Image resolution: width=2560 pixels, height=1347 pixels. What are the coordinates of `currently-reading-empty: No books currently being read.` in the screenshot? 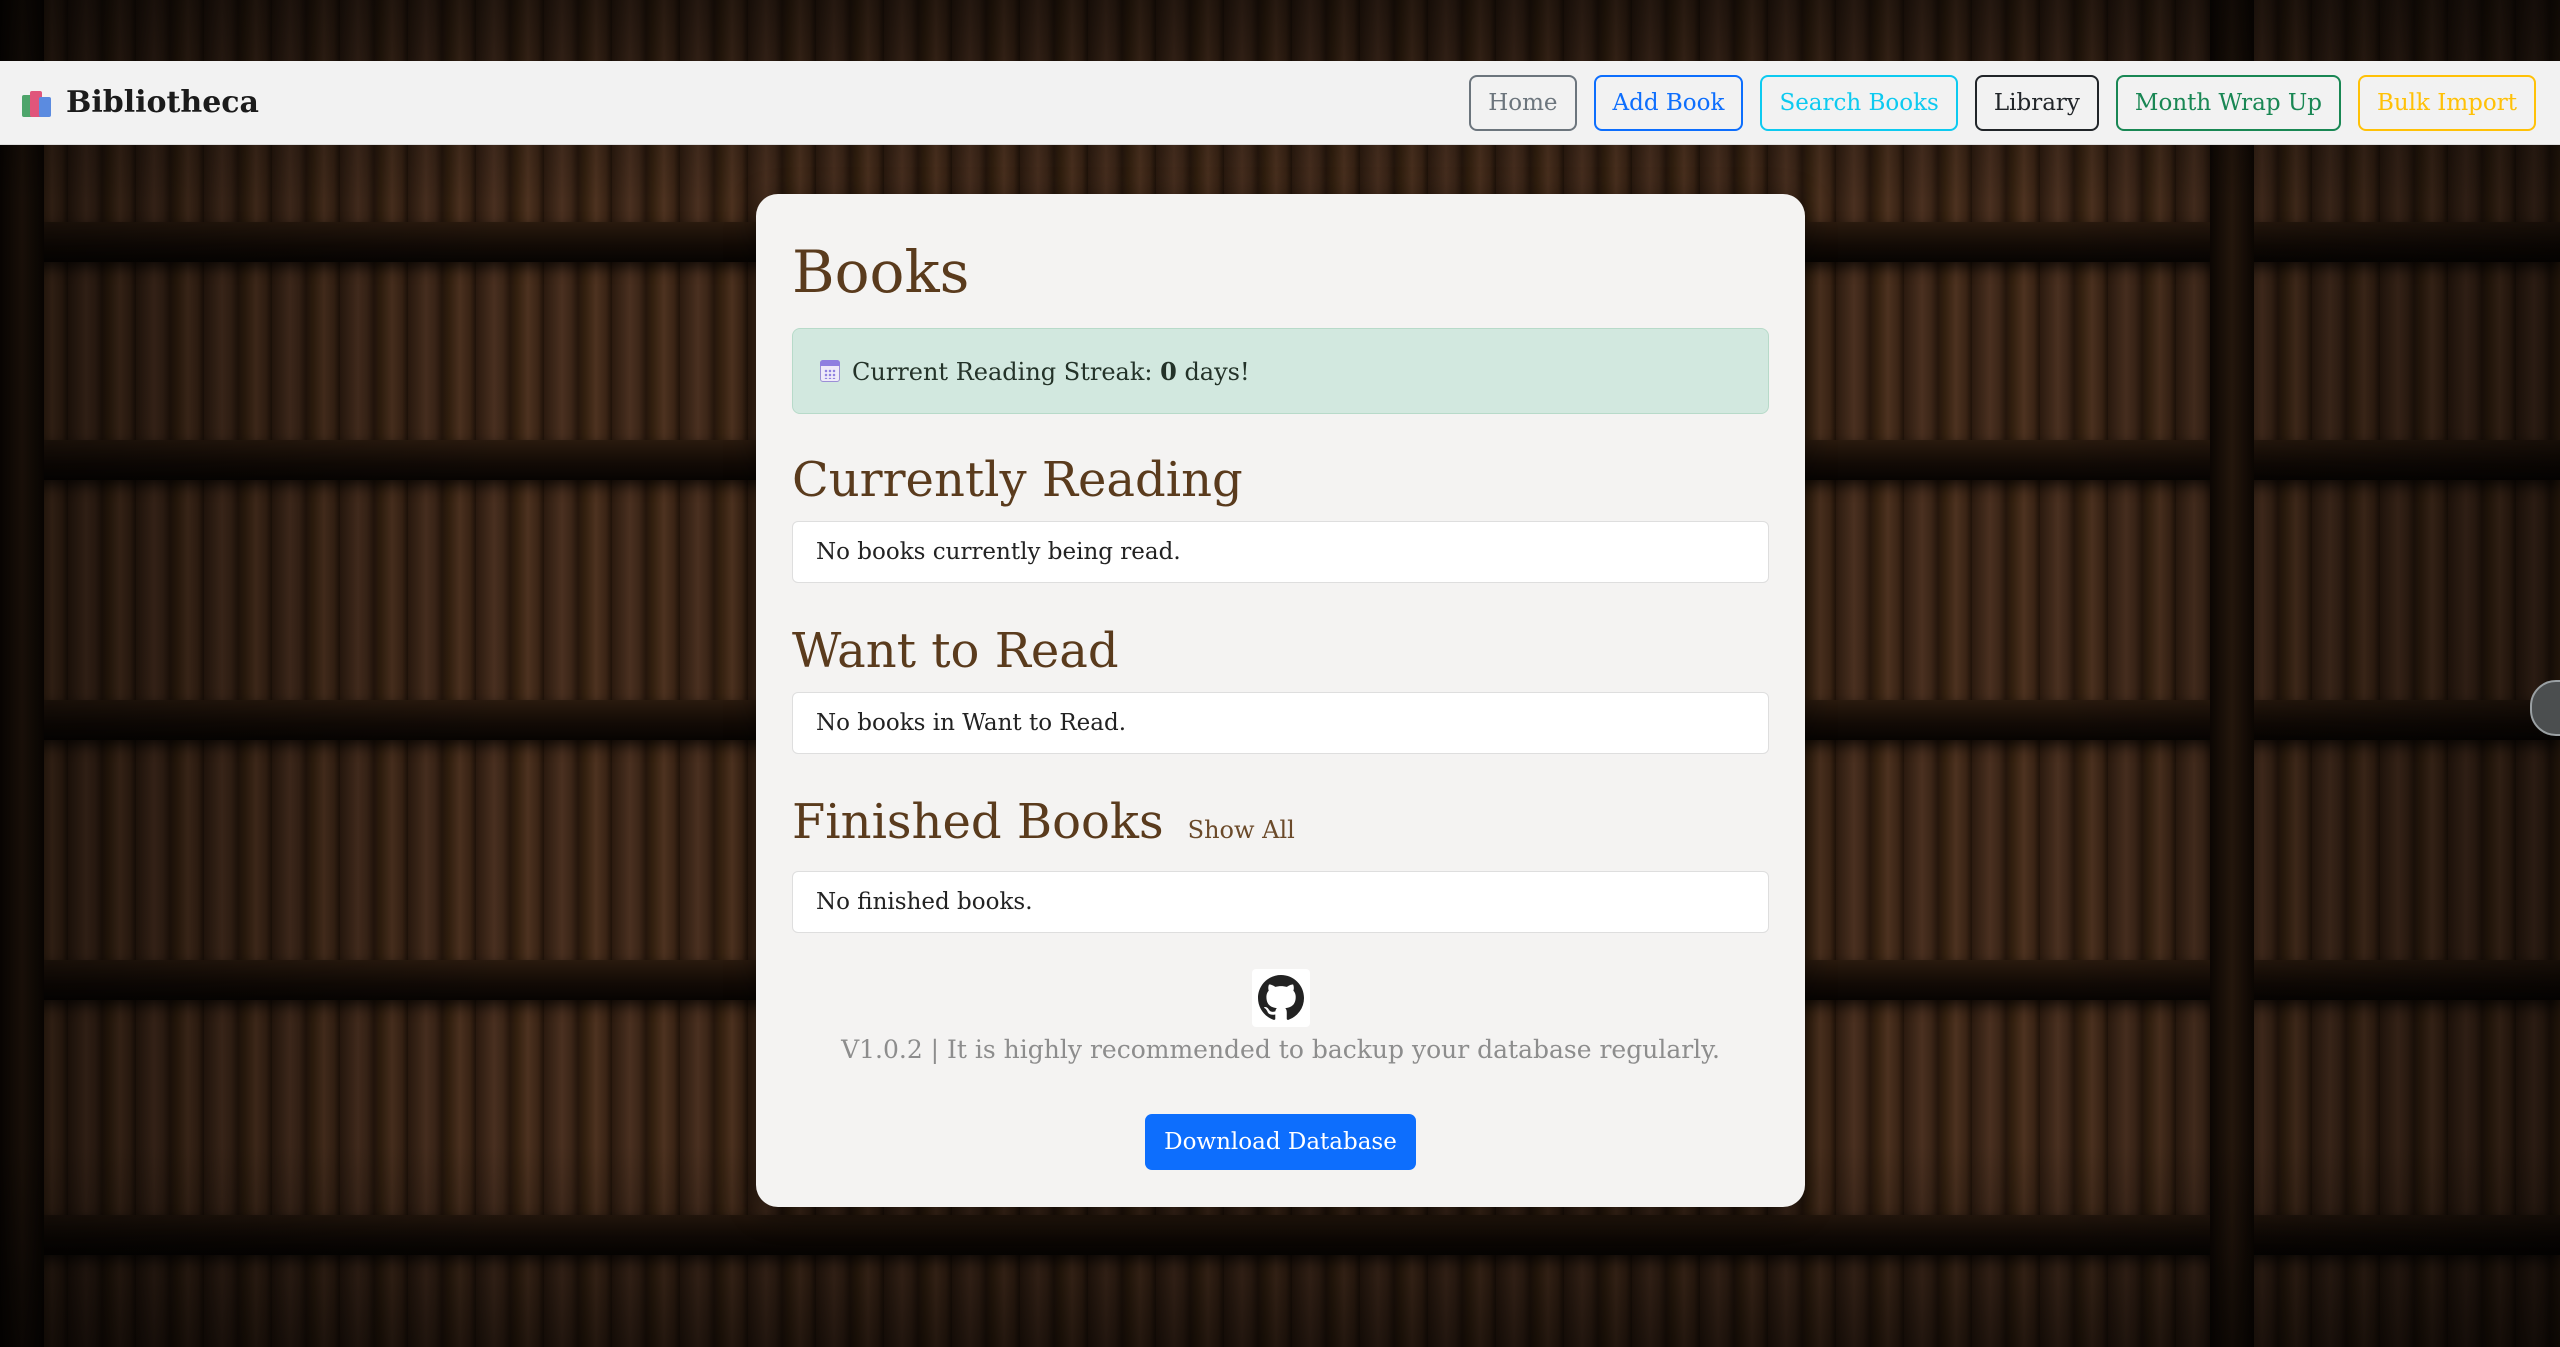 It's located at (1280, 552).